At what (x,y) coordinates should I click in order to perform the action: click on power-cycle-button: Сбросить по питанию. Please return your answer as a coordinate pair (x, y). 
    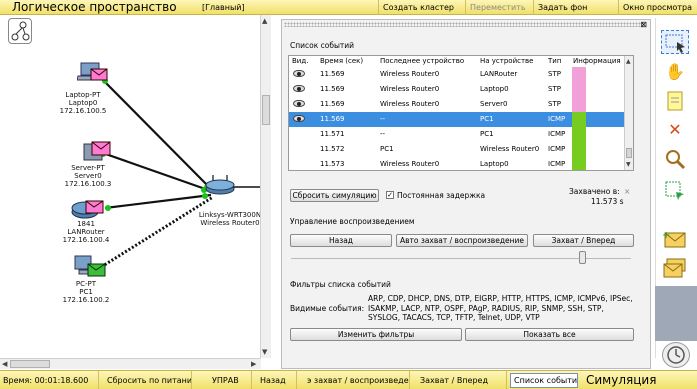
    Looking at the image, I should click on (145, 380).